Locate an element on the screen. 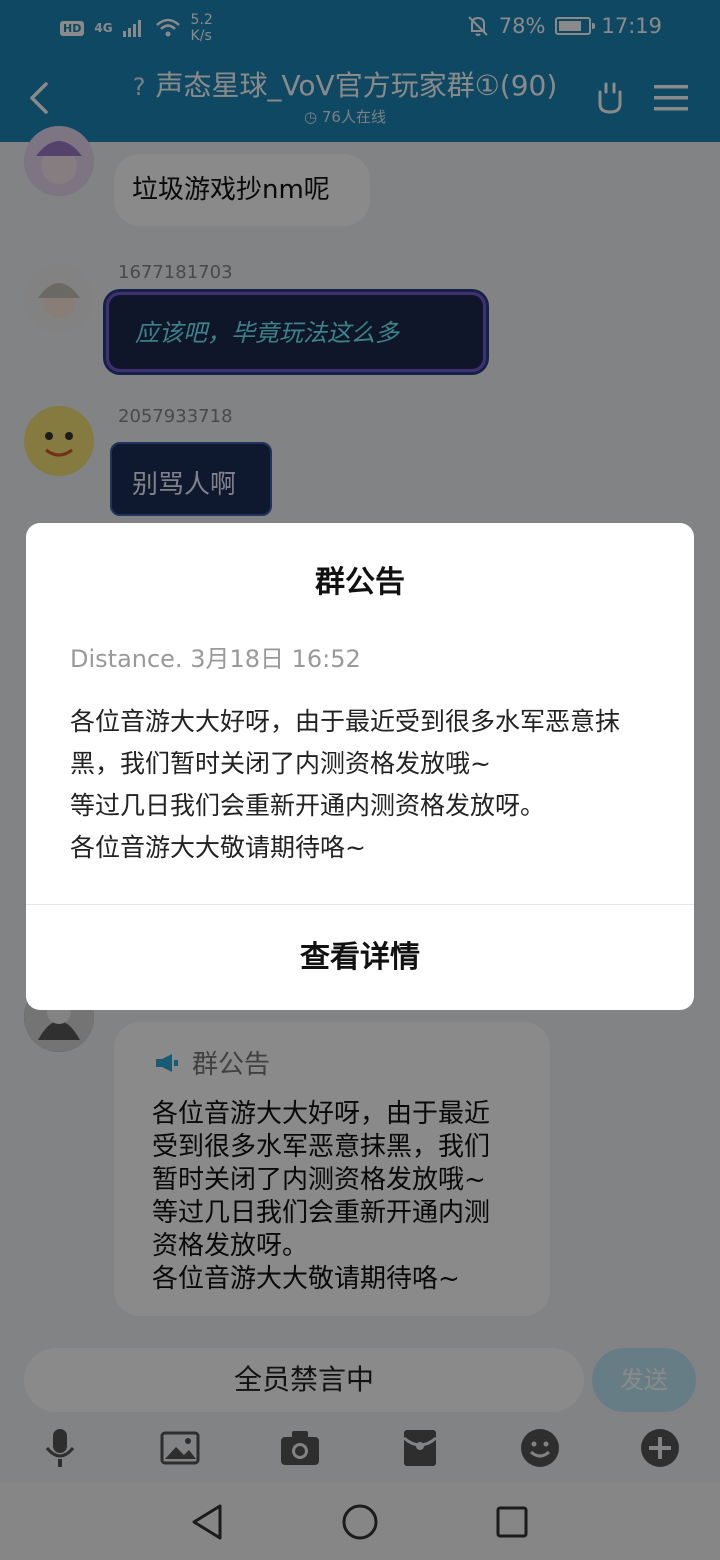 The image size is (720, 1560). dialog-line: 黑，我们暂时关闭了内测资格发放哦~ is located at coordinates (280, 763).